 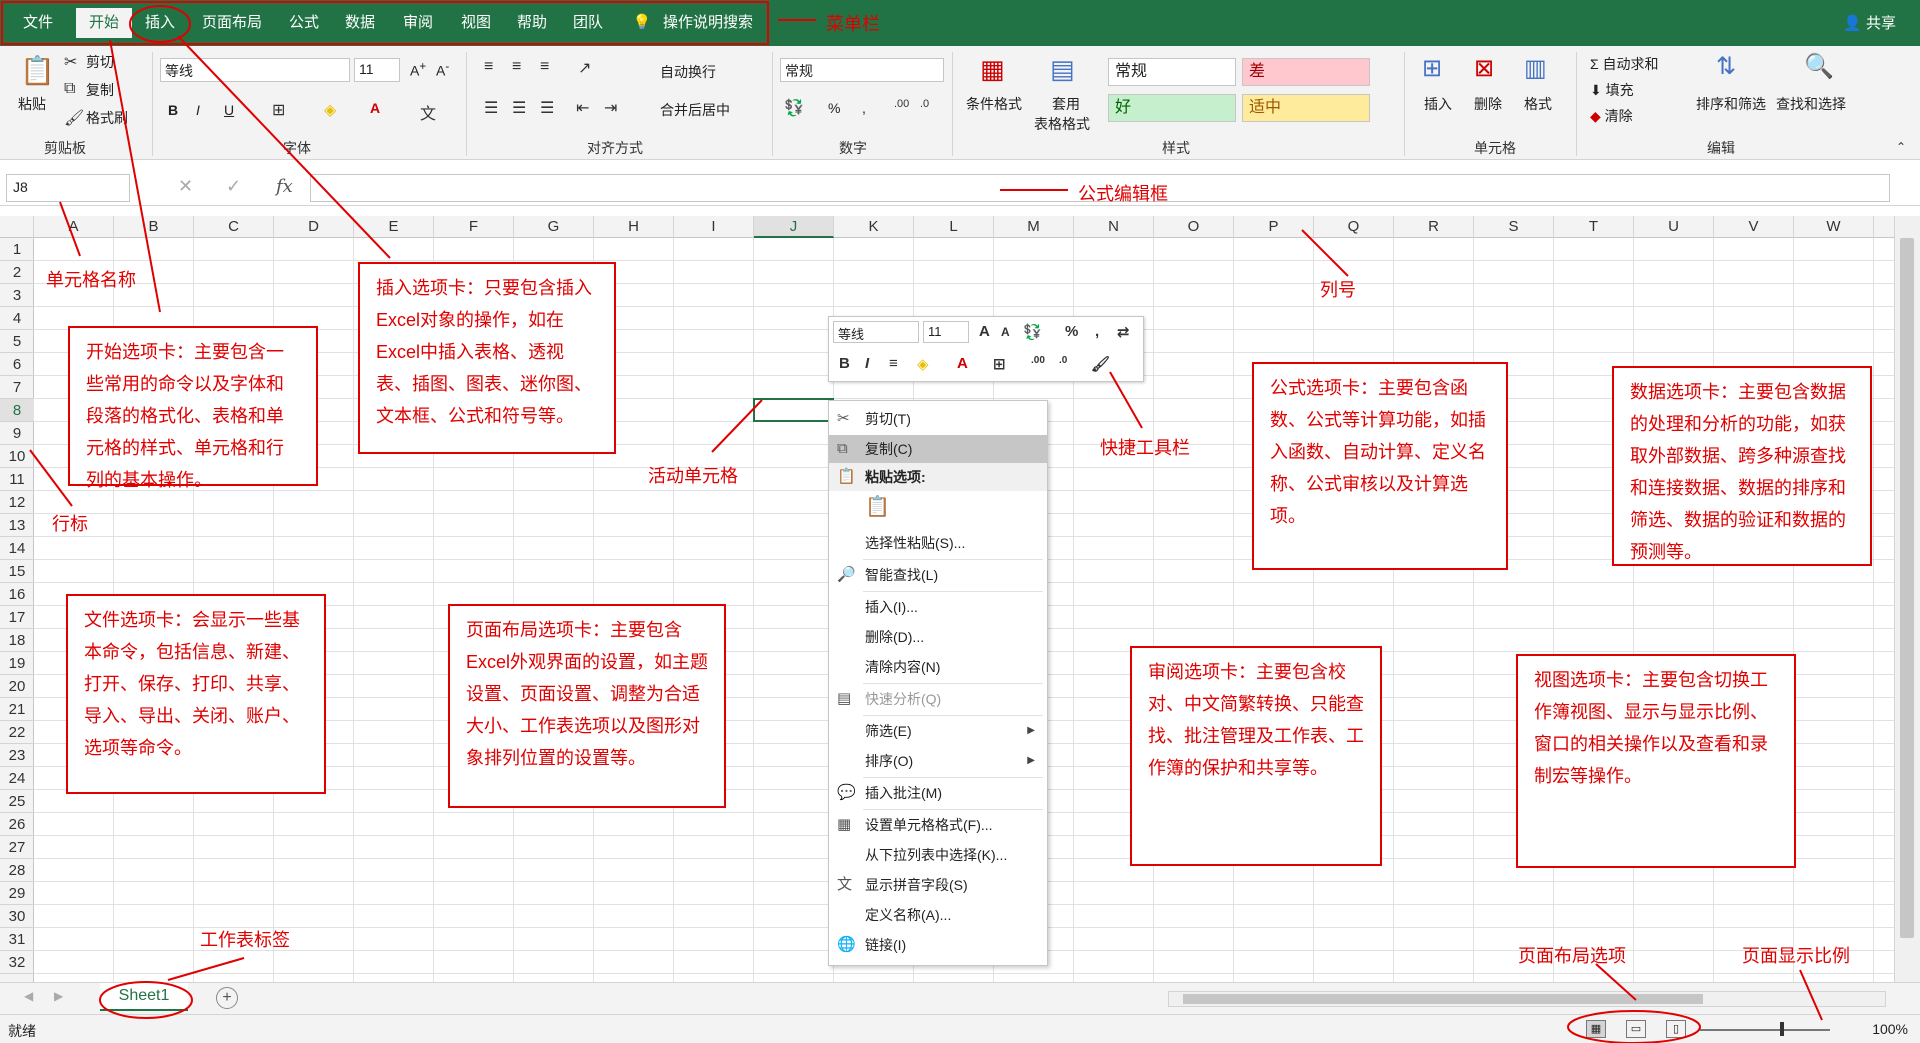 What do you see at coordinates (17, 778) in the screenshot?
I see `row-header-24: 24` at bounding box center [17, 778].